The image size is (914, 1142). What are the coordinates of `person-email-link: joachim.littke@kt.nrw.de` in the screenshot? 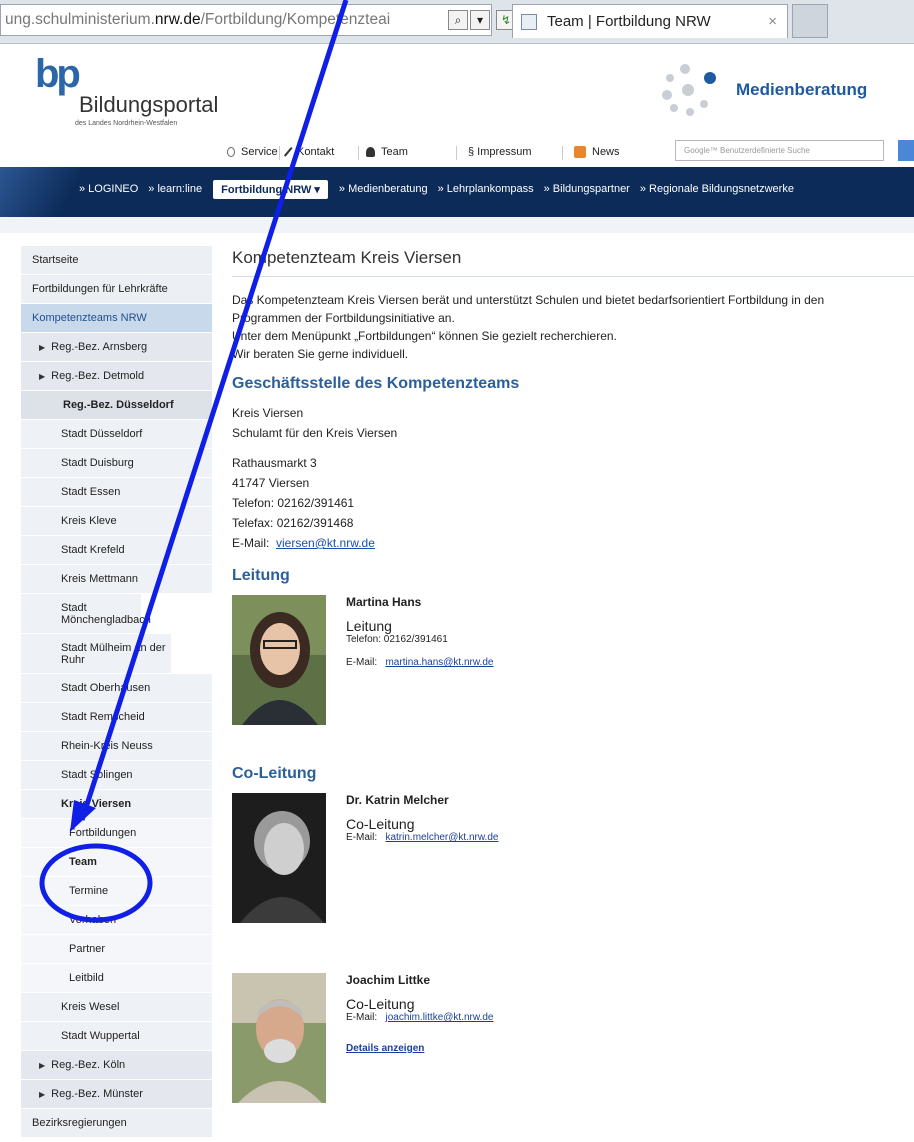 It's located at (439, 1017).